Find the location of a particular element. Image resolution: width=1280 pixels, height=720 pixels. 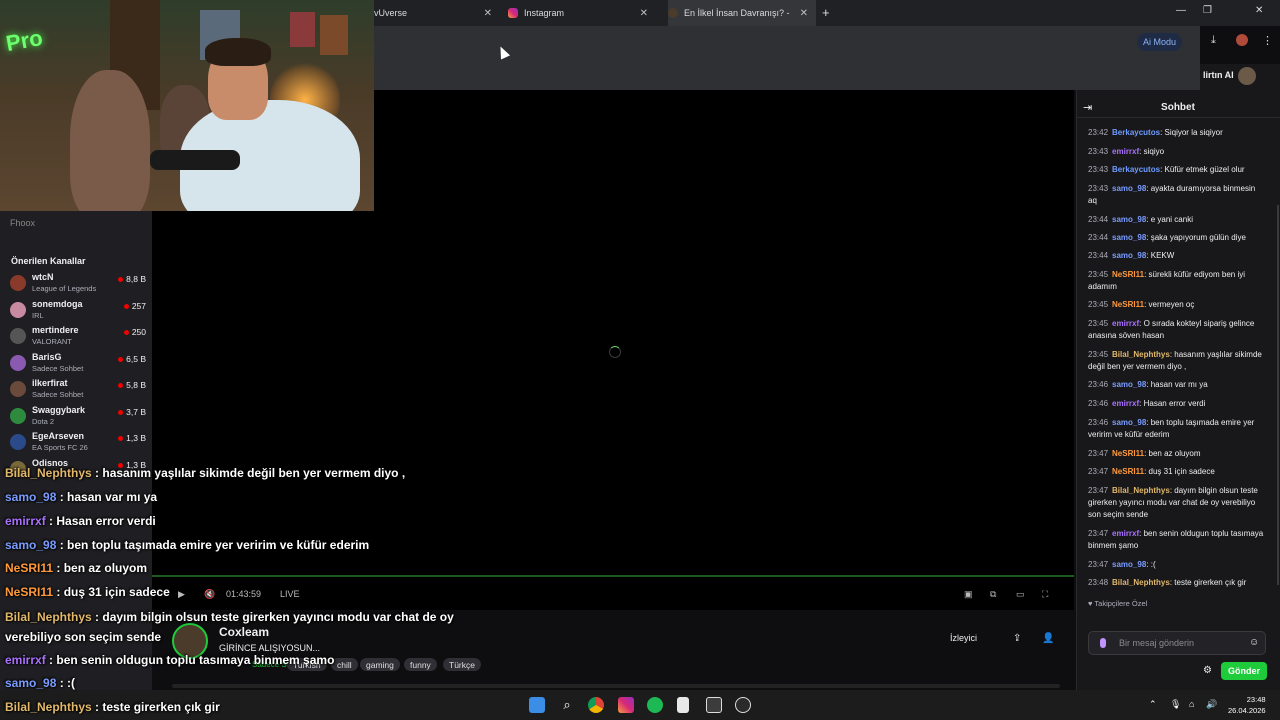

profile-avatar-icon is located at coordinates (1242, 40).